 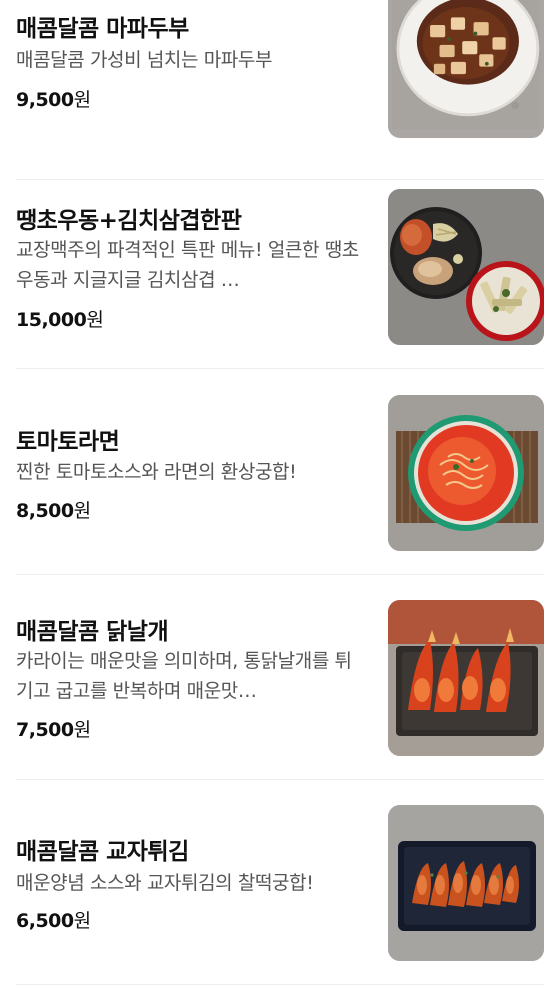 I want to click on mapo-tofu-photo, so click(x=466, y=69).